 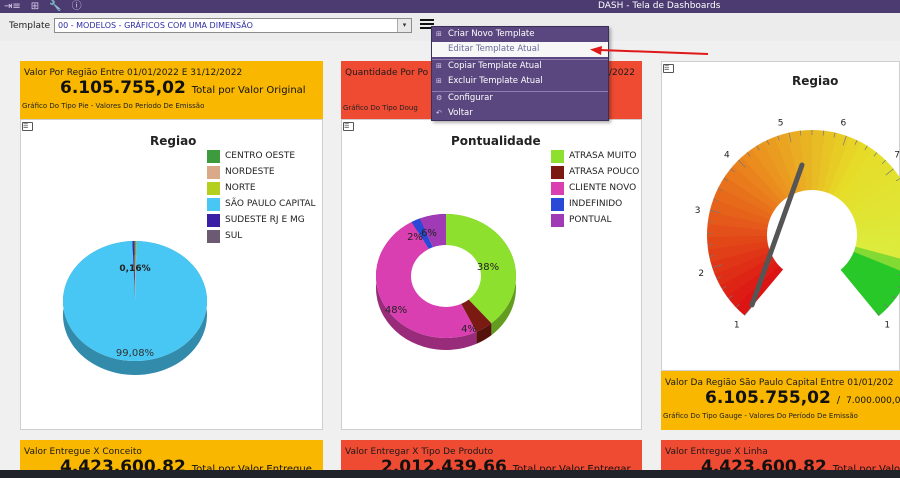 I want to click on legend-item: SÃO PAULO CAPITAL, so click(x=261, y=204).